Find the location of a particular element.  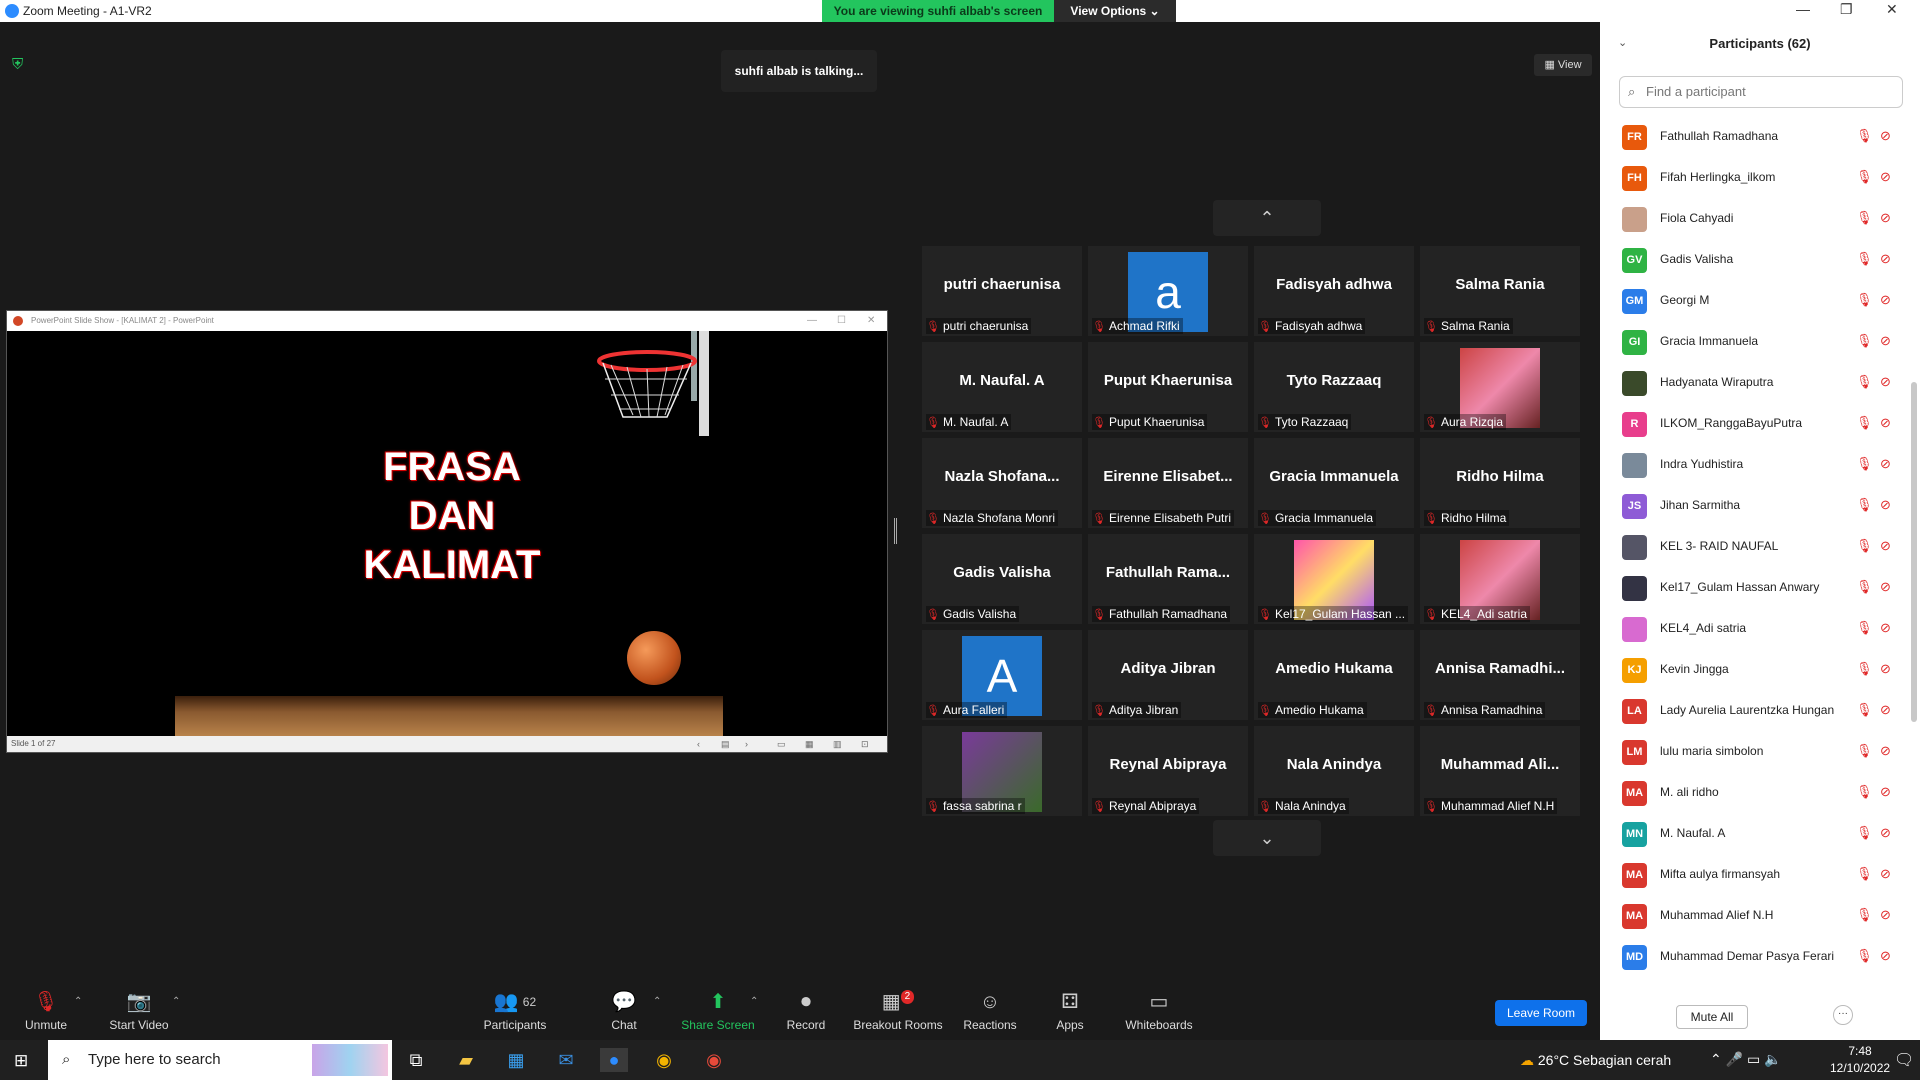

participant-row: R ILKOM_RanggaBayuPutra 🎙 ⊘ is located at coordinates (1755, 424).